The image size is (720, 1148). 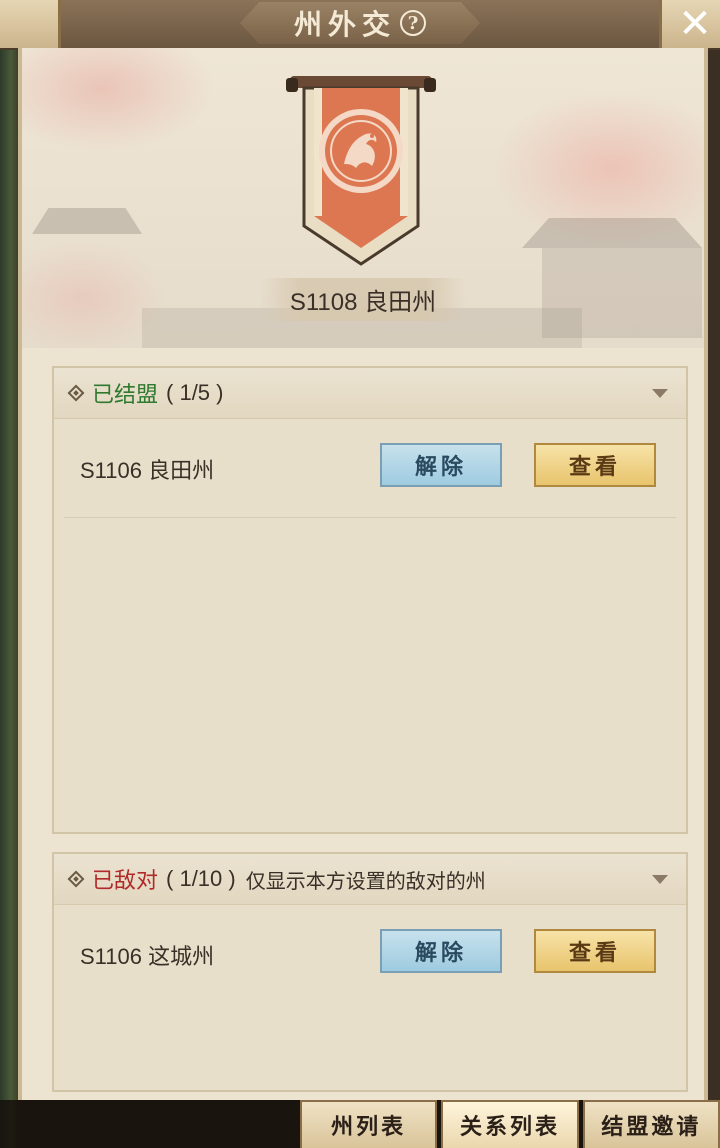 I want to click on hostile-title: 已敌对, so click(x=125, y=880).